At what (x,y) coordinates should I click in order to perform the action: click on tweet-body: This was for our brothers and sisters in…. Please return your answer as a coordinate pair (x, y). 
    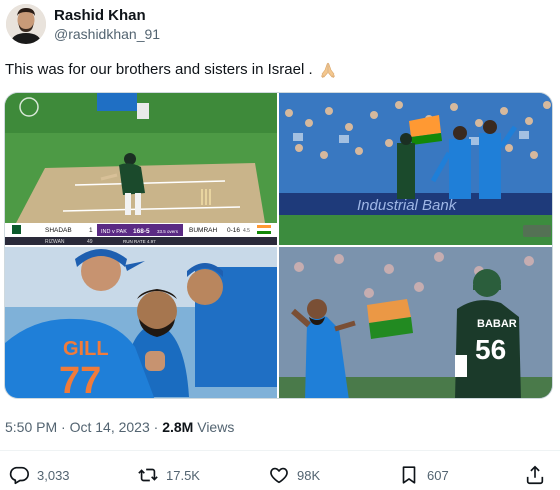
    Looking at the image, I should click on (159, 69).